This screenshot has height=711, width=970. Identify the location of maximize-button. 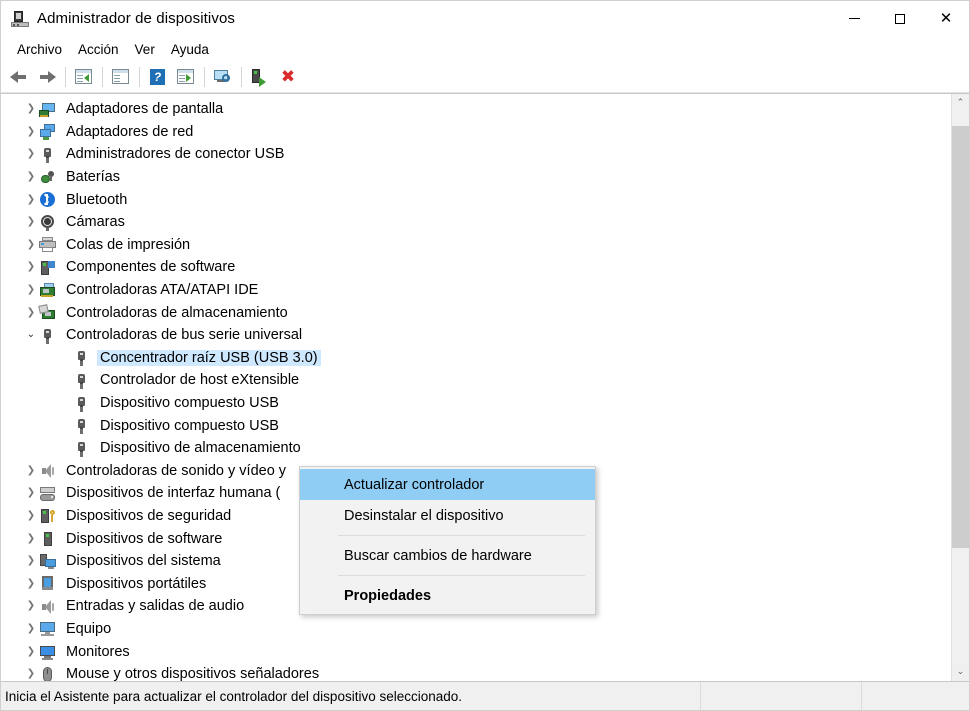
(900, 18).